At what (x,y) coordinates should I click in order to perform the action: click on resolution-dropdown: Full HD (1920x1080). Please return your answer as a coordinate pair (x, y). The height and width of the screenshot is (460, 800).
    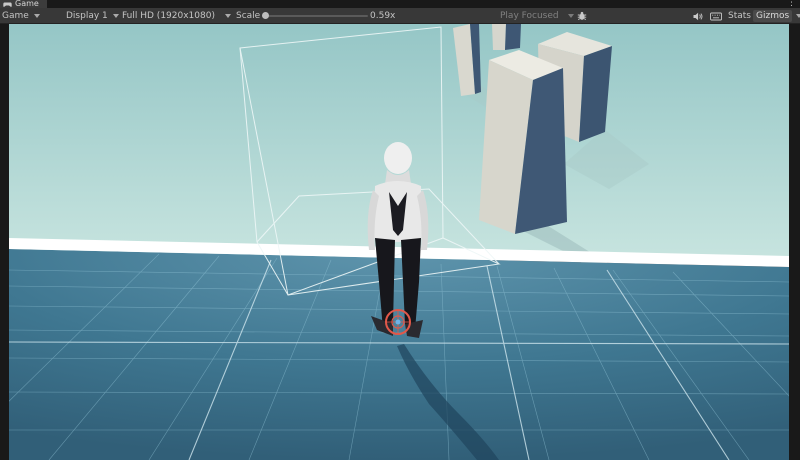
    Looking at the image, I should click on (176, 16).